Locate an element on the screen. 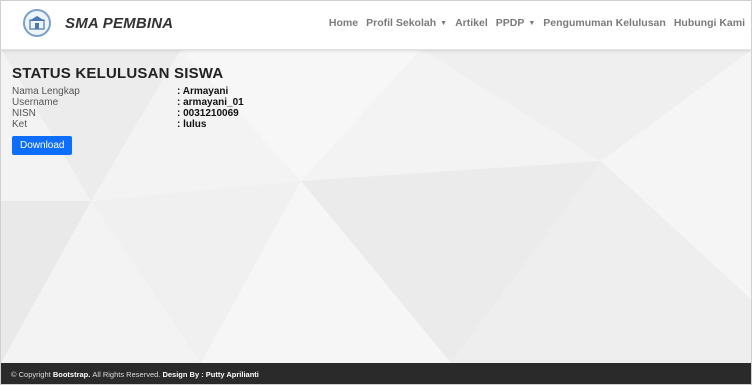  nav-pengumuman-kelulusan: Pengumuman Kelulusan is located at coordinates (604, 23).